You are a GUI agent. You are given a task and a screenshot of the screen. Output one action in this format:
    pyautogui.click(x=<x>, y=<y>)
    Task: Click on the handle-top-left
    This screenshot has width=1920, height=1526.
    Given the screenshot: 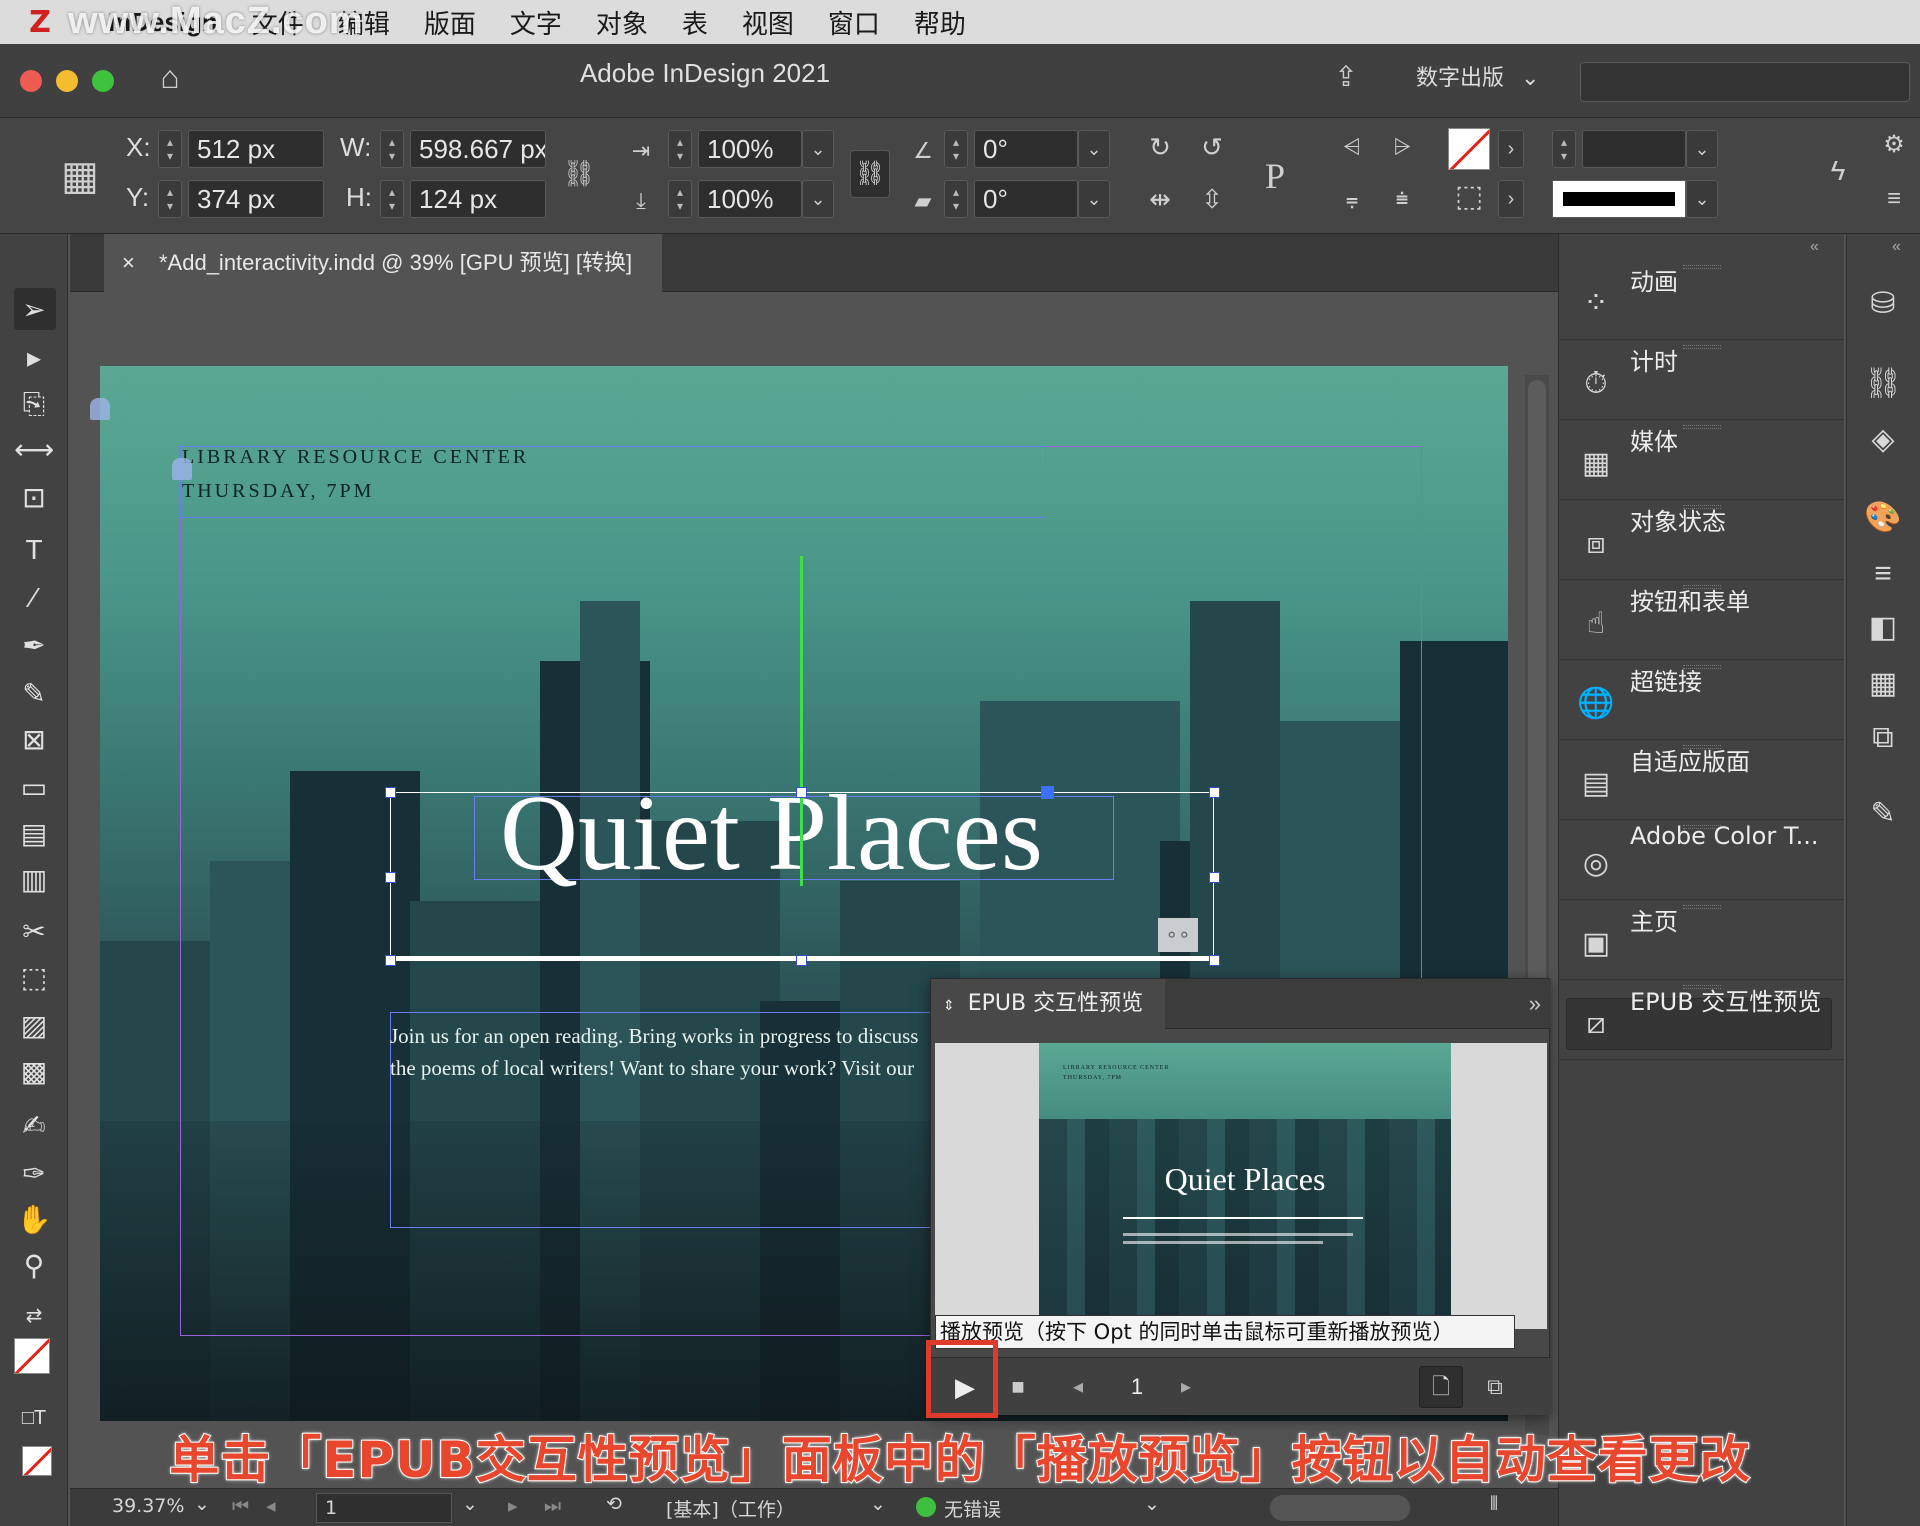 What is the action you would take?
    pyautogui.click(x=390, y=792)
    